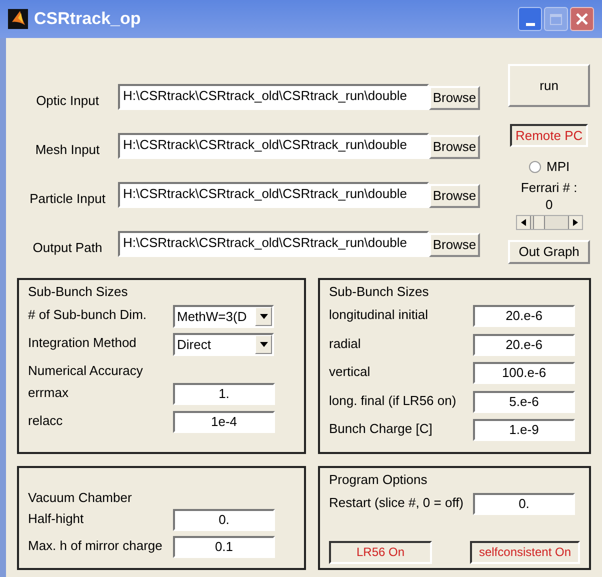 The width and height of the screenshot is (602, 577). What do you see at coordinates (556, 19) in the screenshot?
I see `maximize-icon` at bounding box center [556, 19].